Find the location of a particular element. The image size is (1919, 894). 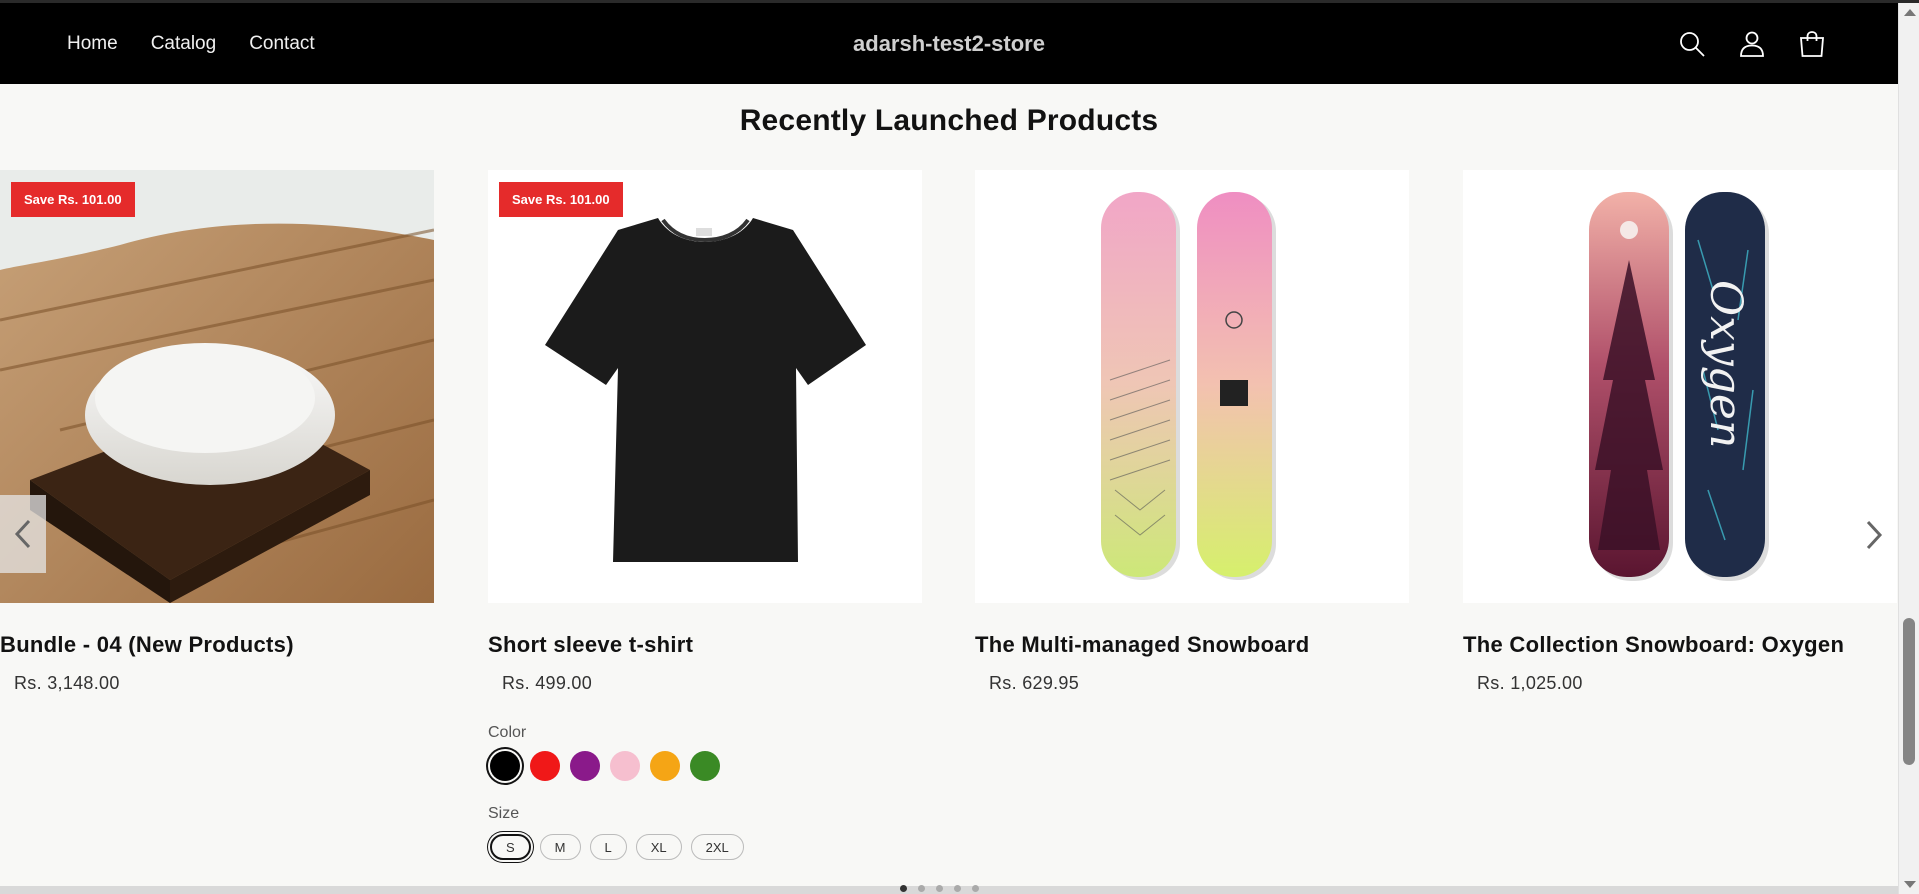

size-options: S M L XL 2XL is located at coordinates (617, 847).